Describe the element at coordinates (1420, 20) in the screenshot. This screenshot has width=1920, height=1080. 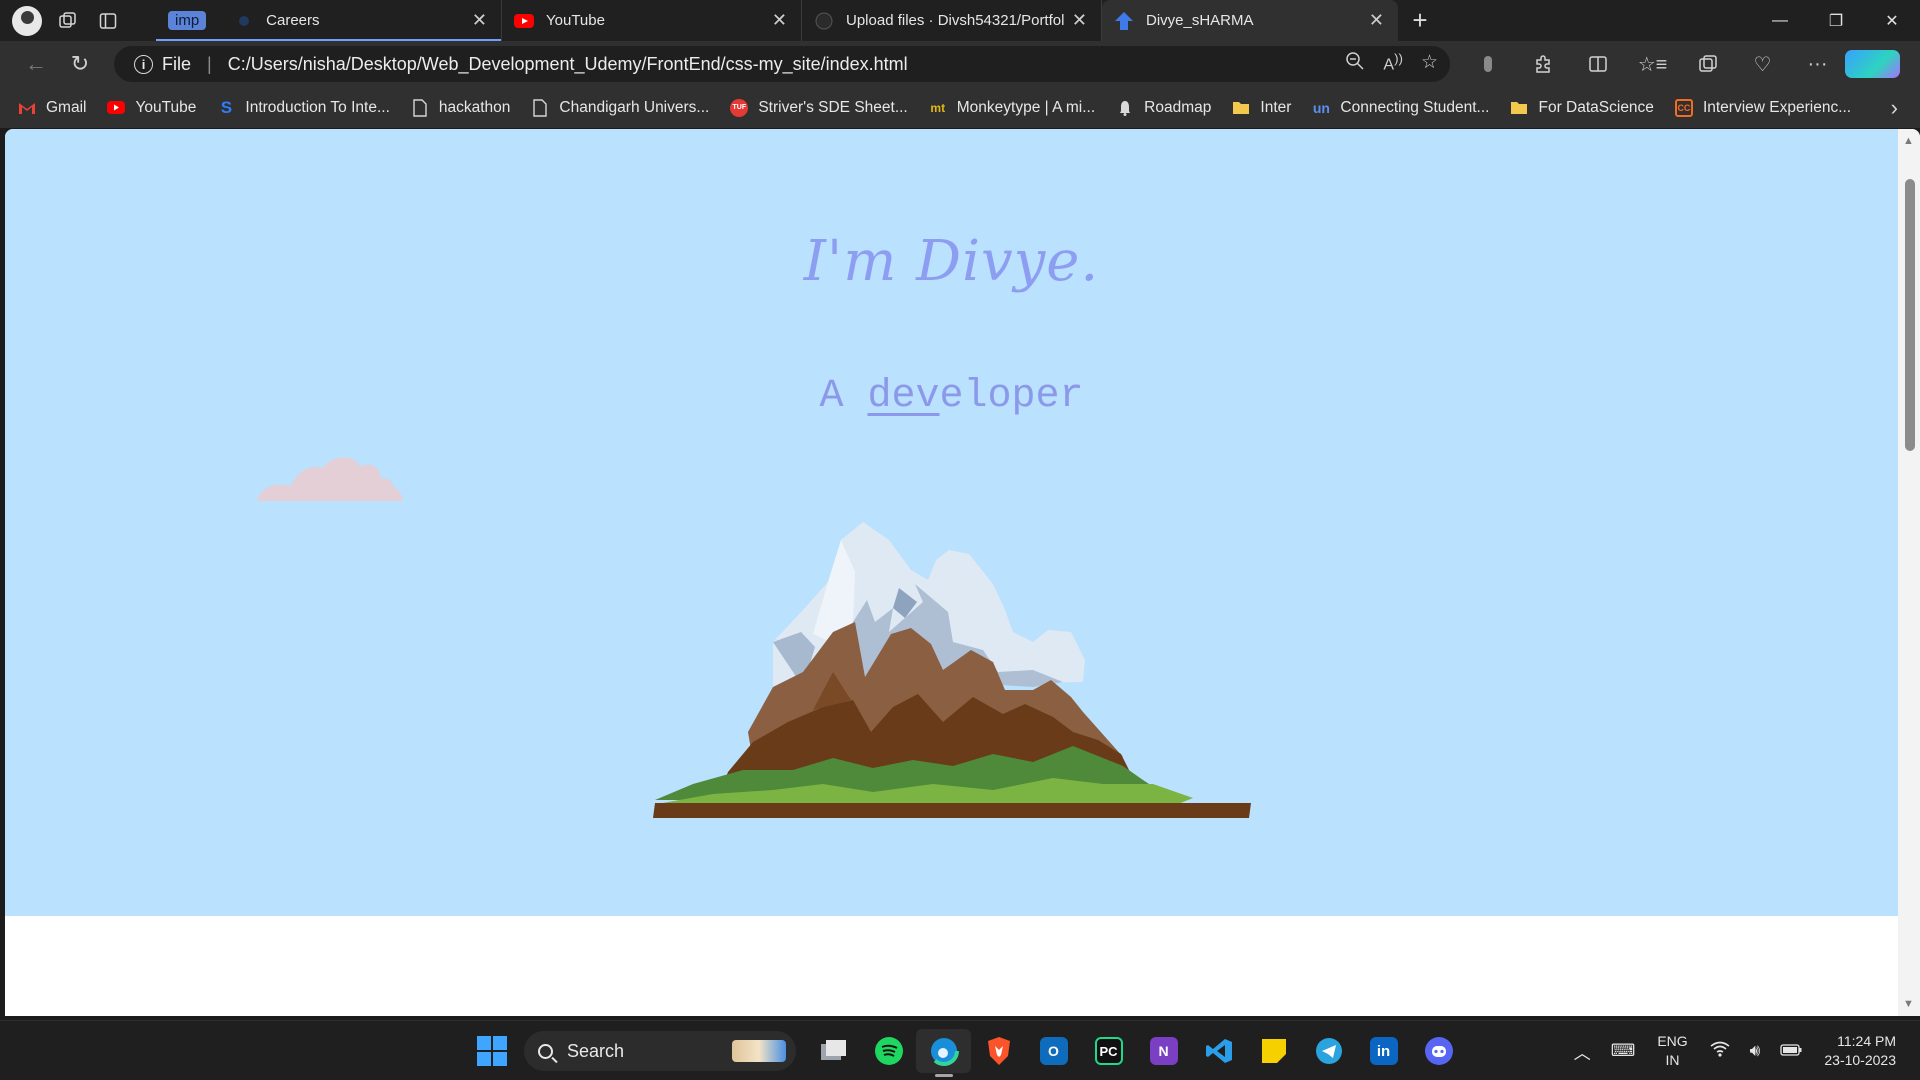
I see `new-tab-button: +` at that location.